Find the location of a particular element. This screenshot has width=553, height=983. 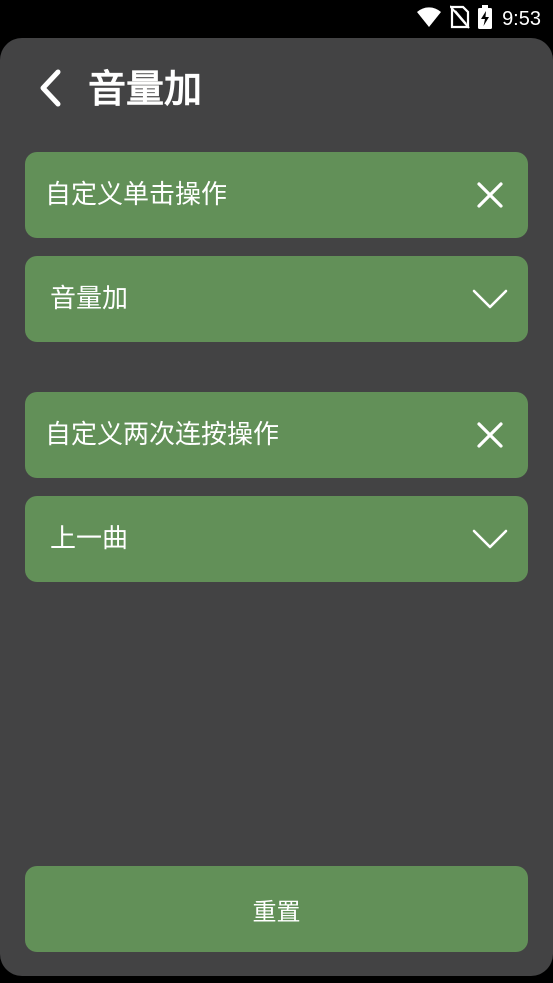

battery-charging-icon is located at coordinates (485, 19).